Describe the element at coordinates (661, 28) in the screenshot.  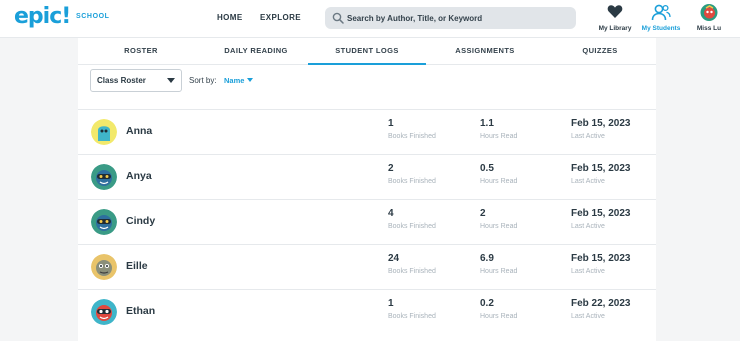
I see `my-students-label: My Students` at that location.